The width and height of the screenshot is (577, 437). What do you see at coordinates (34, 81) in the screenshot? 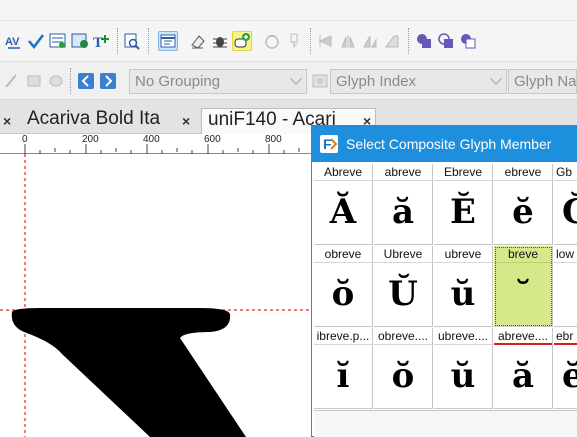
I see `rectangle-icon-disabled` at bounding box center [34, 81].